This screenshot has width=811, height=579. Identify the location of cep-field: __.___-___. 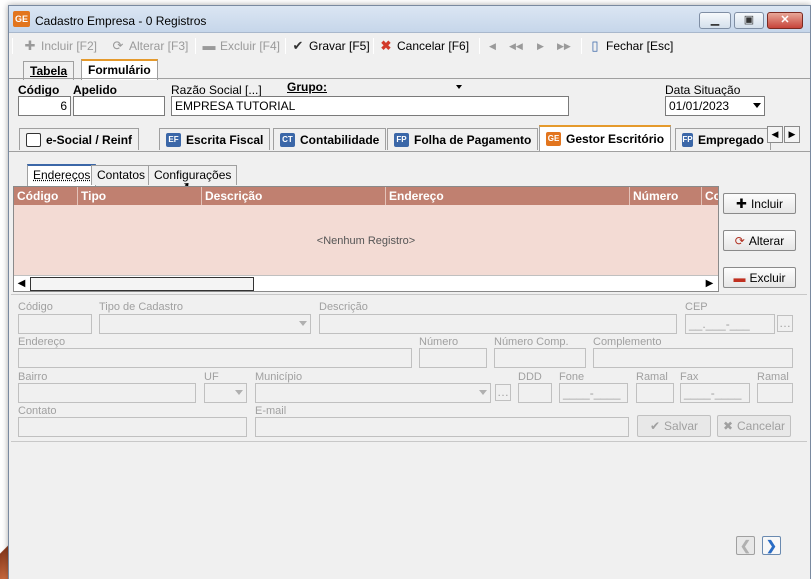
(730, 324).